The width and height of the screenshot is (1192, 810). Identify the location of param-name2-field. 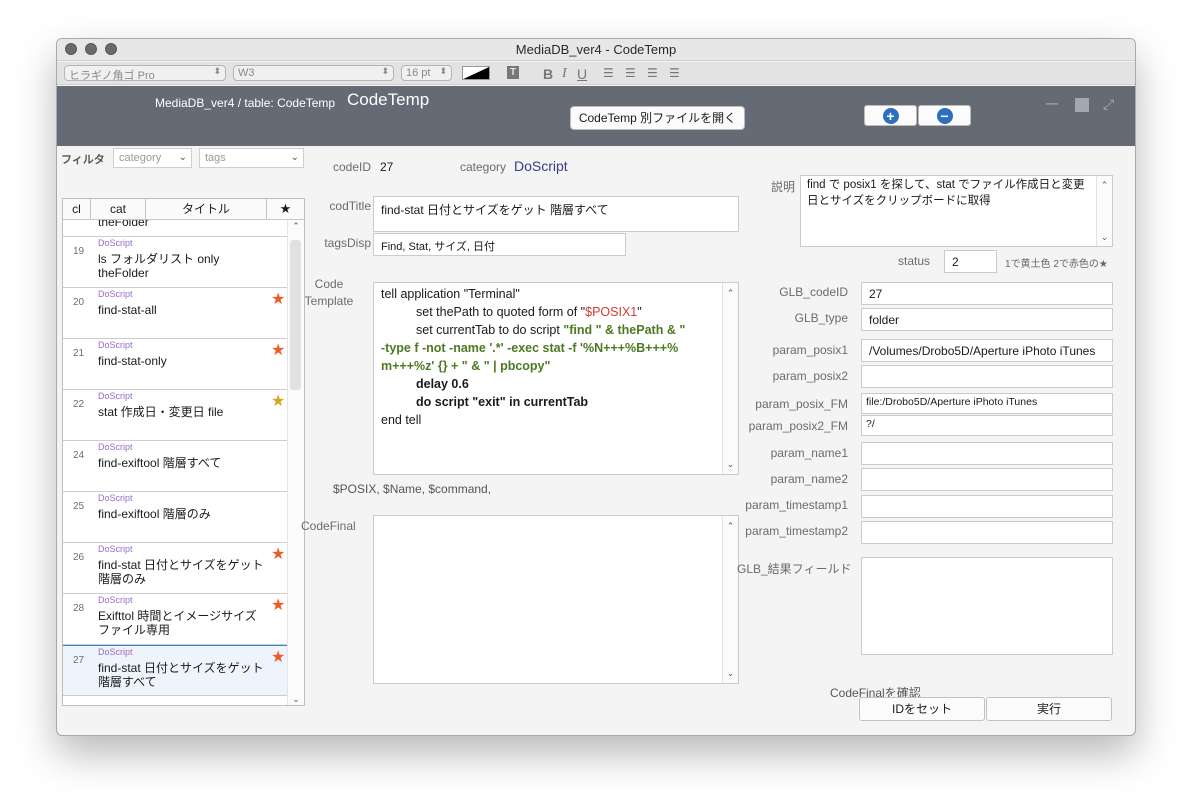
(987, 479).